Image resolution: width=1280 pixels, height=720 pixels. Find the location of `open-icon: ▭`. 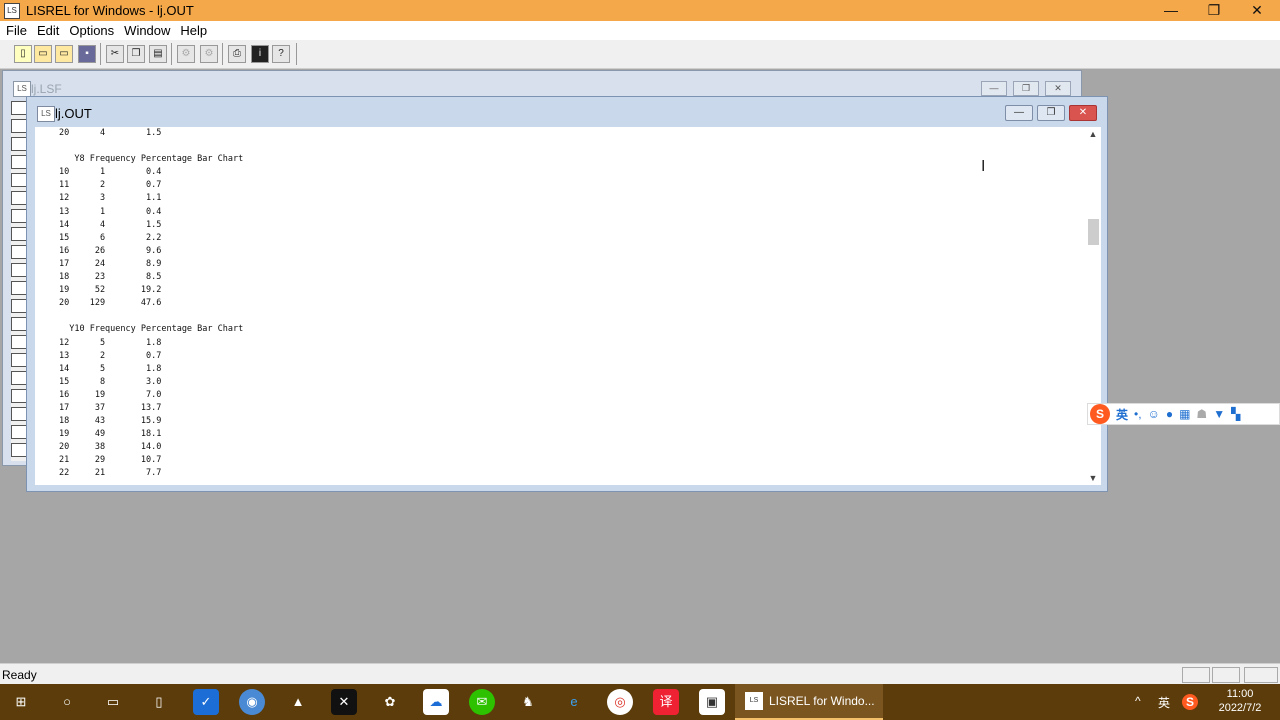

open-icon: ▭ is located at coordinates (43, 54).